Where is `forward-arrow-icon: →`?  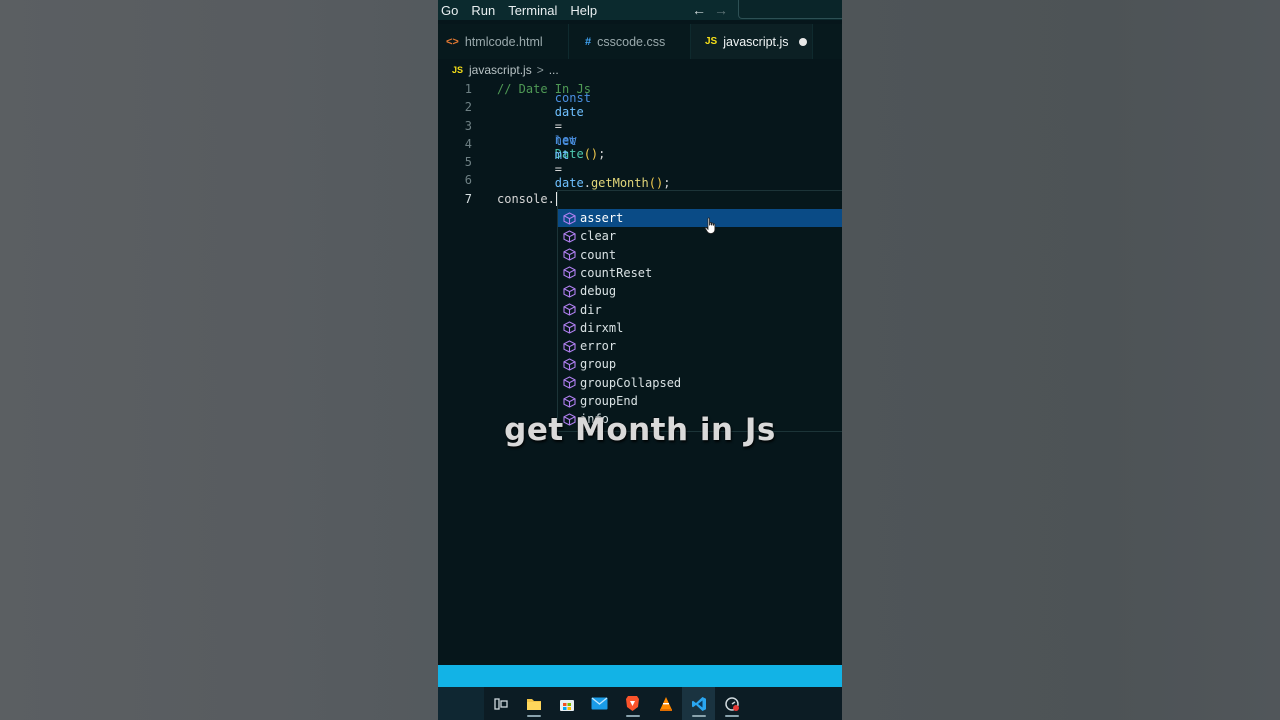
forward-arrow-icon: → is located at coordinates (721, 10).